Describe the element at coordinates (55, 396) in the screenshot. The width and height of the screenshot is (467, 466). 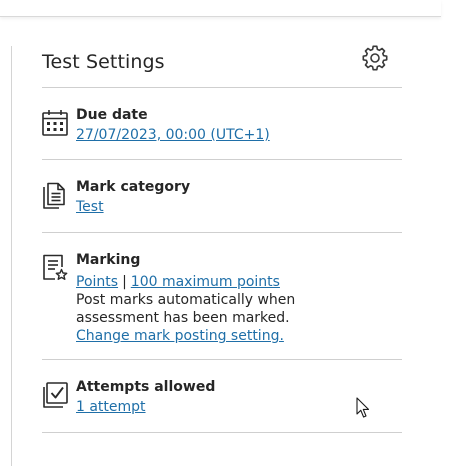
I see `checkbox-attempts-icon` at that location.